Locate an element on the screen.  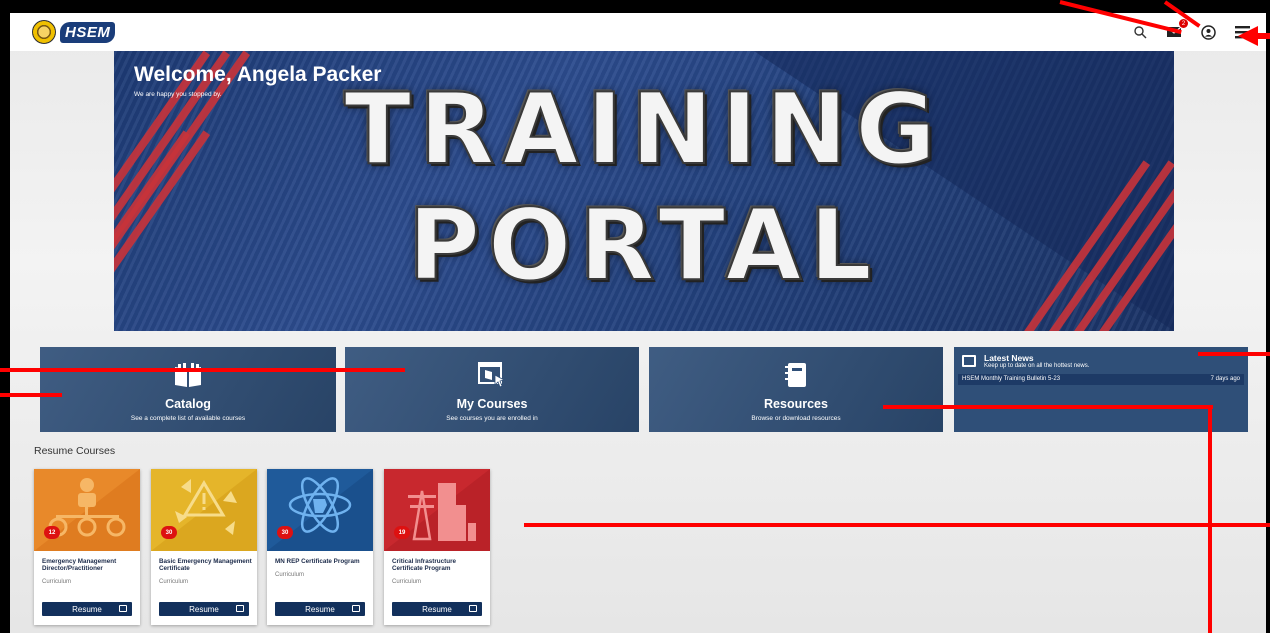
training-title: TRAINING is located at coordinates (643, 130).